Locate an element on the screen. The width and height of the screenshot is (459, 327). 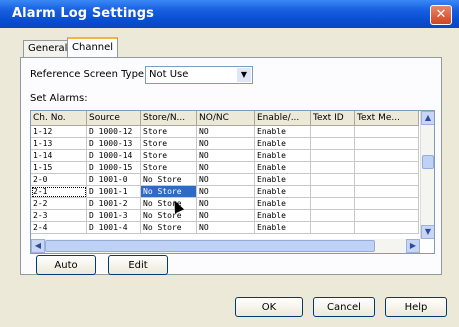
auto-button: Auto is located at coordinates (66, 265).